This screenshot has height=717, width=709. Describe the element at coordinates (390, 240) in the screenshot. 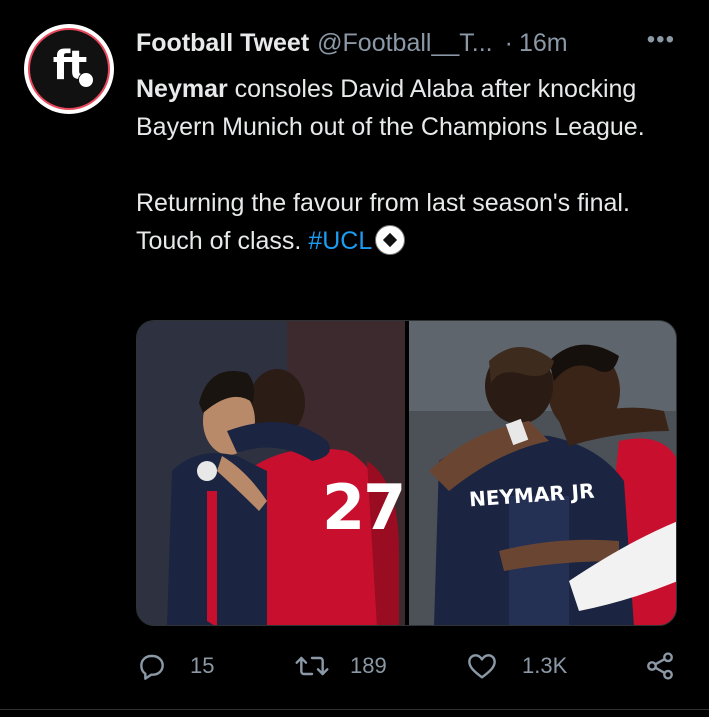

I see `soccer-ball-icon` at that location.